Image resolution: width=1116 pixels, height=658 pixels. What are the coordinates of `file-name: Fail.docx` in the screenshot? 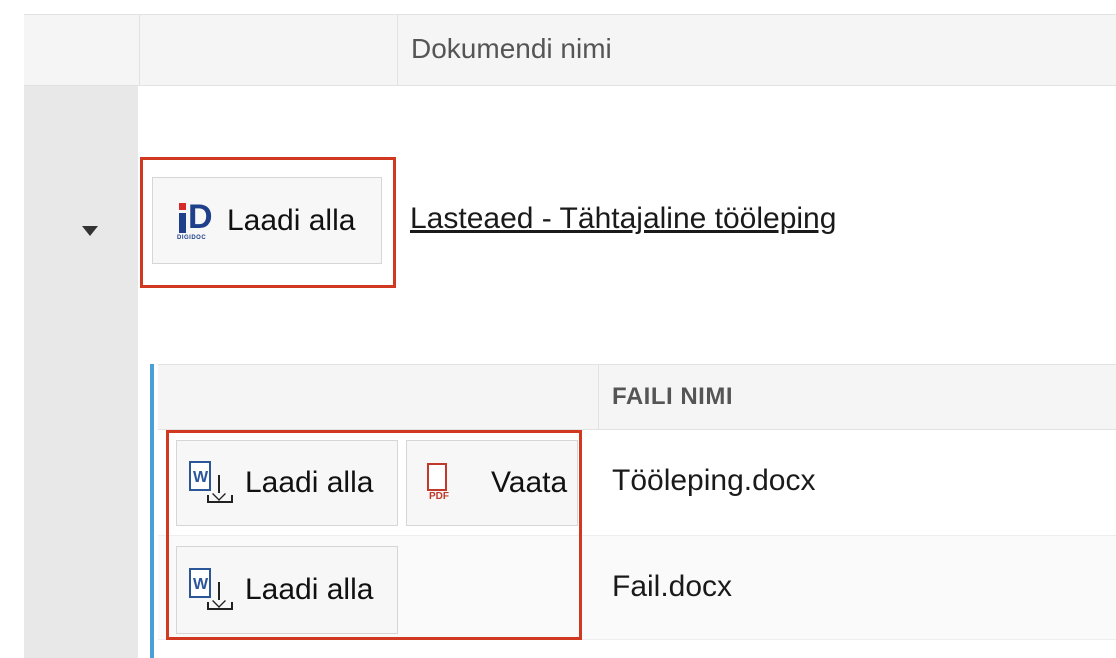 It's located at (672, 586).